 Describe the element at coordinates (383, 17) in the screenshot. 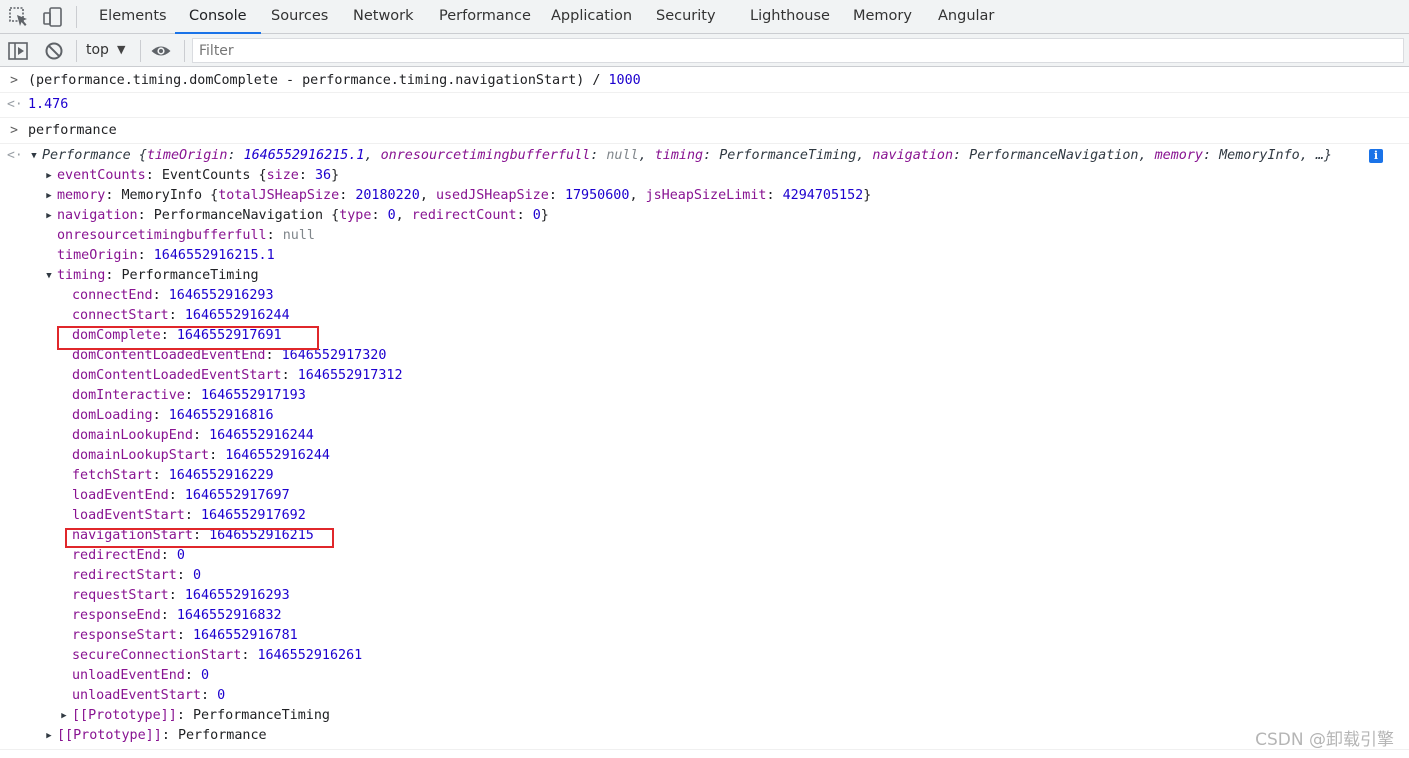

I see `tab-network: Network` at that location.